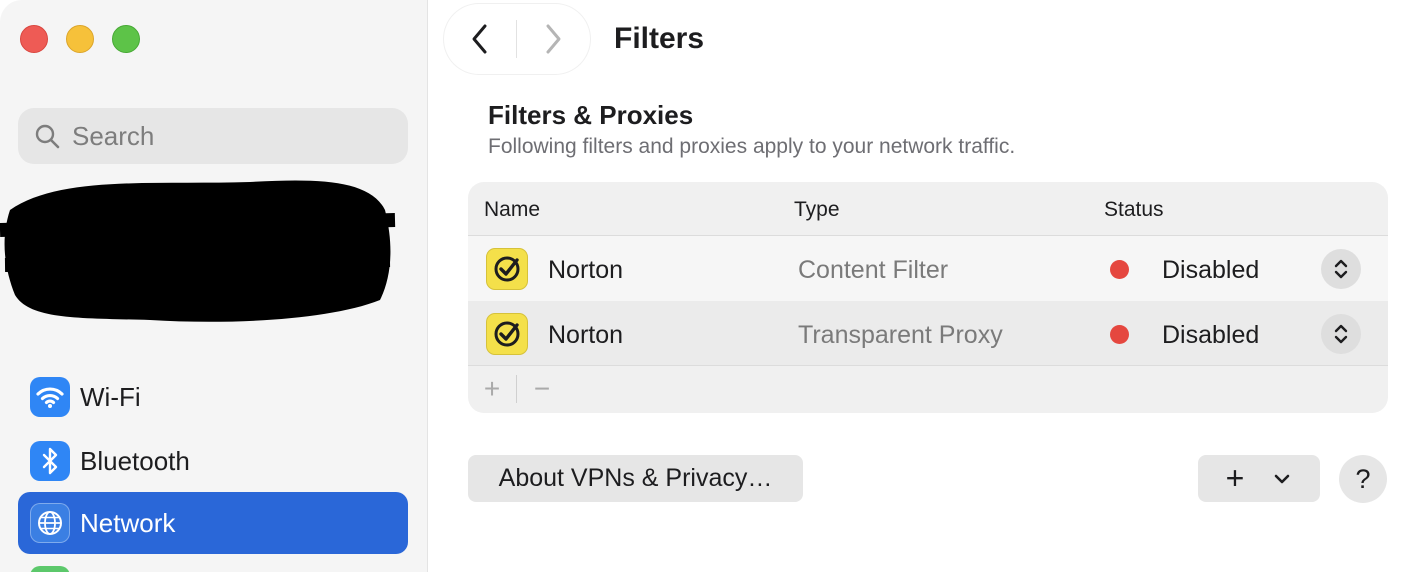 The width and height of the screenshot is (1426, 572). I want to click on zoom-window-button, so click(126, 39).